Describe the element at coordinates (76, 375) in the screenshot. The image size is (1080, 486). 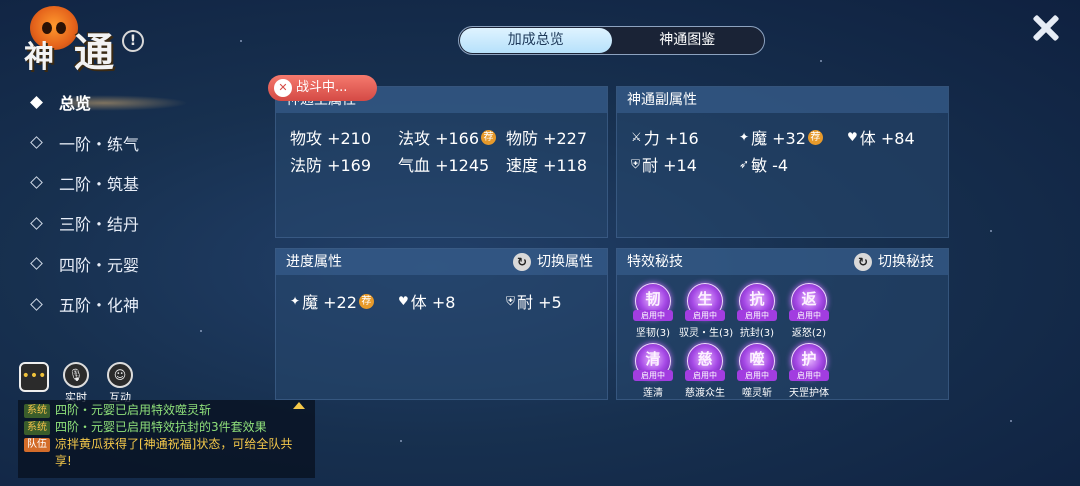
I see `microphone-icon: 🎙` at that location.